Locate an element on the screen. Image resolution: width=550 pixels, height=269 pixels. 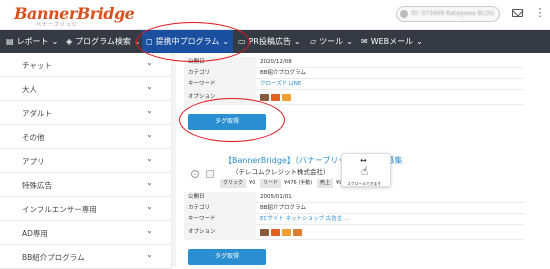
table-row: 公開日 2020/12/08 is located at coordinates (354, 62).